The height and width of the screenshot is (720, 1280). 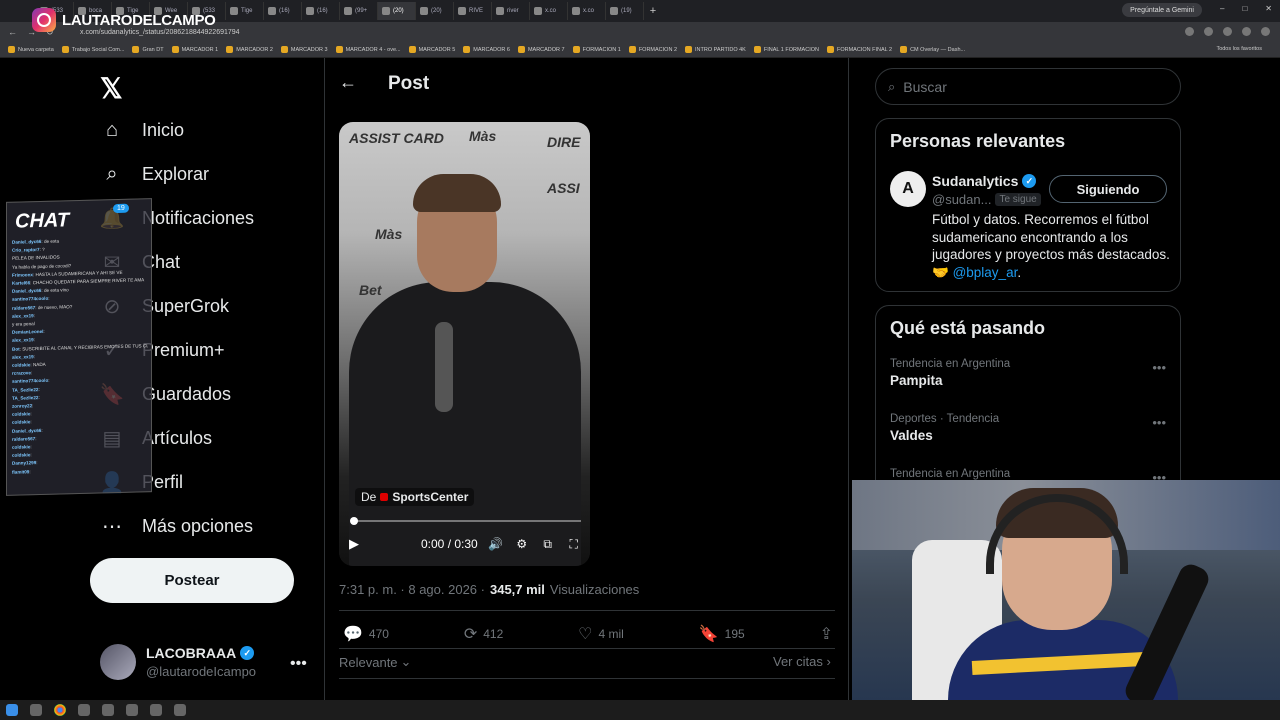 I want to click on minimize-icon: –, so click(x=1222, y=8).